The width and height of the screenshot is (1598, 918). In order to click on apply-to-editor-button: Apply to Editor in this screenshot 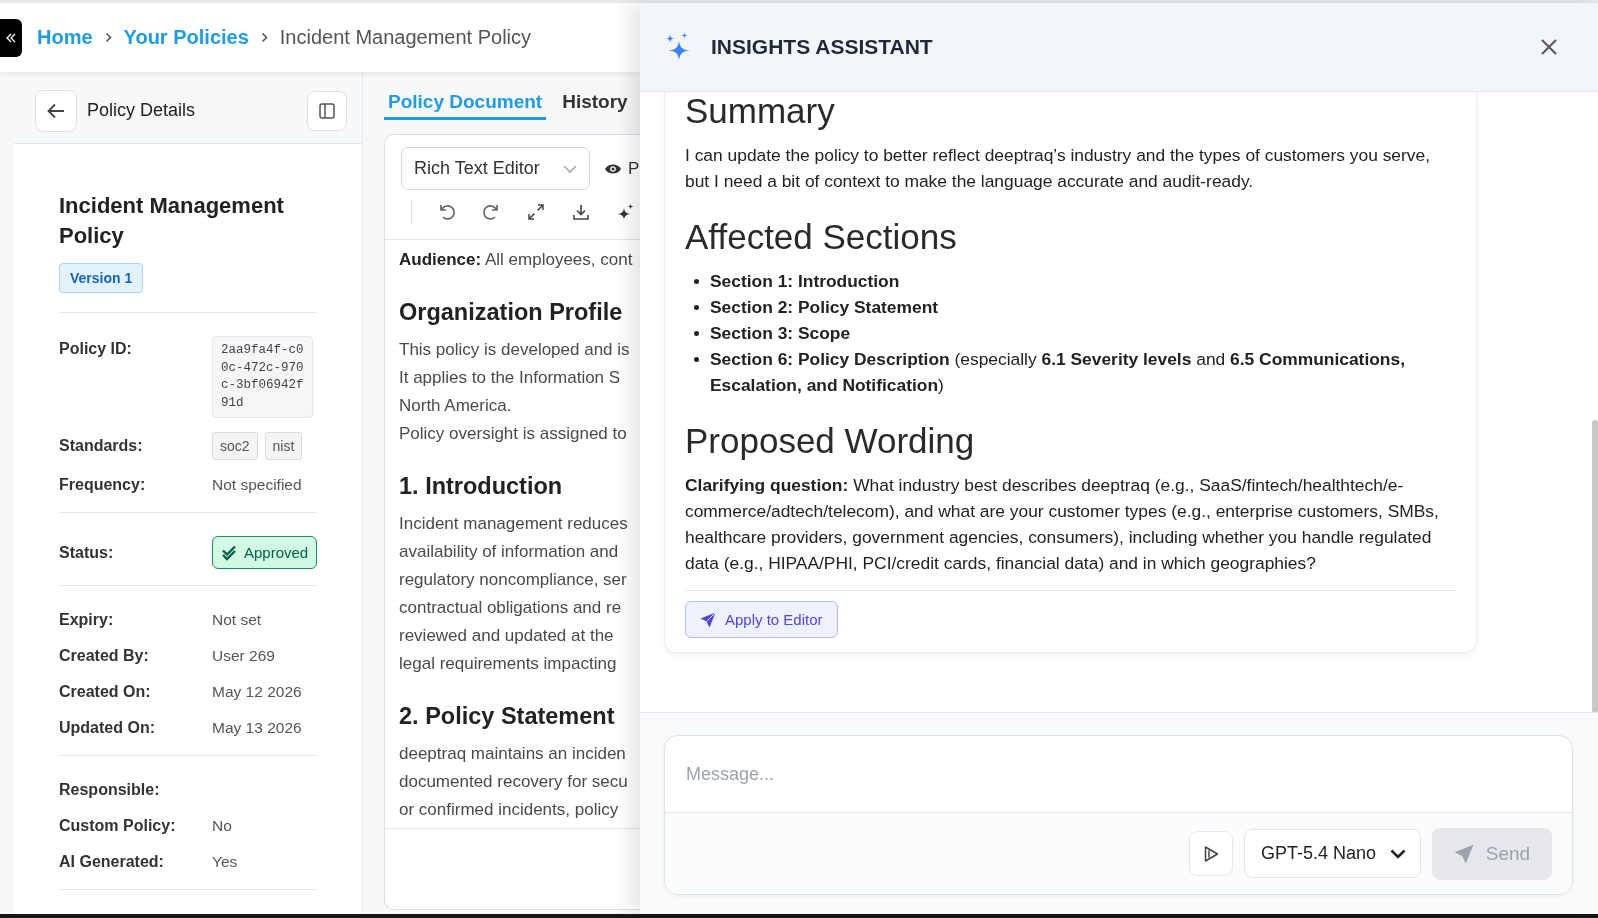, I will do `click(761, 619)`.